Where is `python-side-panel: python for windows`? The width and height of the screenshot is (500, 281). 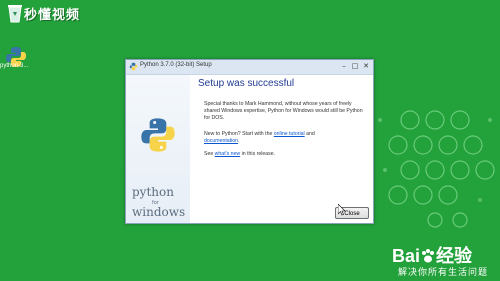 python-side-panel: python for windows is located at coordinates (158, 149).